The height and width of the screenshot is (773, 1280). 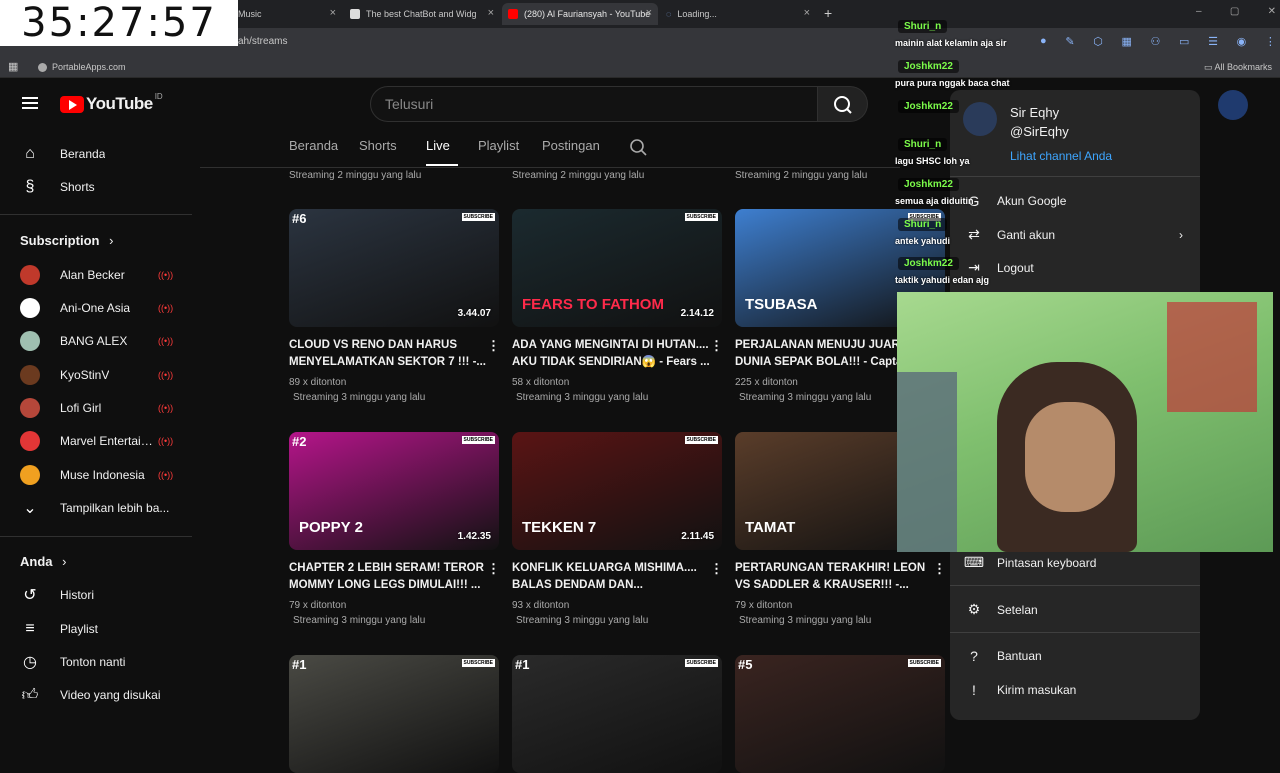 I want to click on video-thumbnail: SUBSCRIBE #5, so click(x=840, y=714).